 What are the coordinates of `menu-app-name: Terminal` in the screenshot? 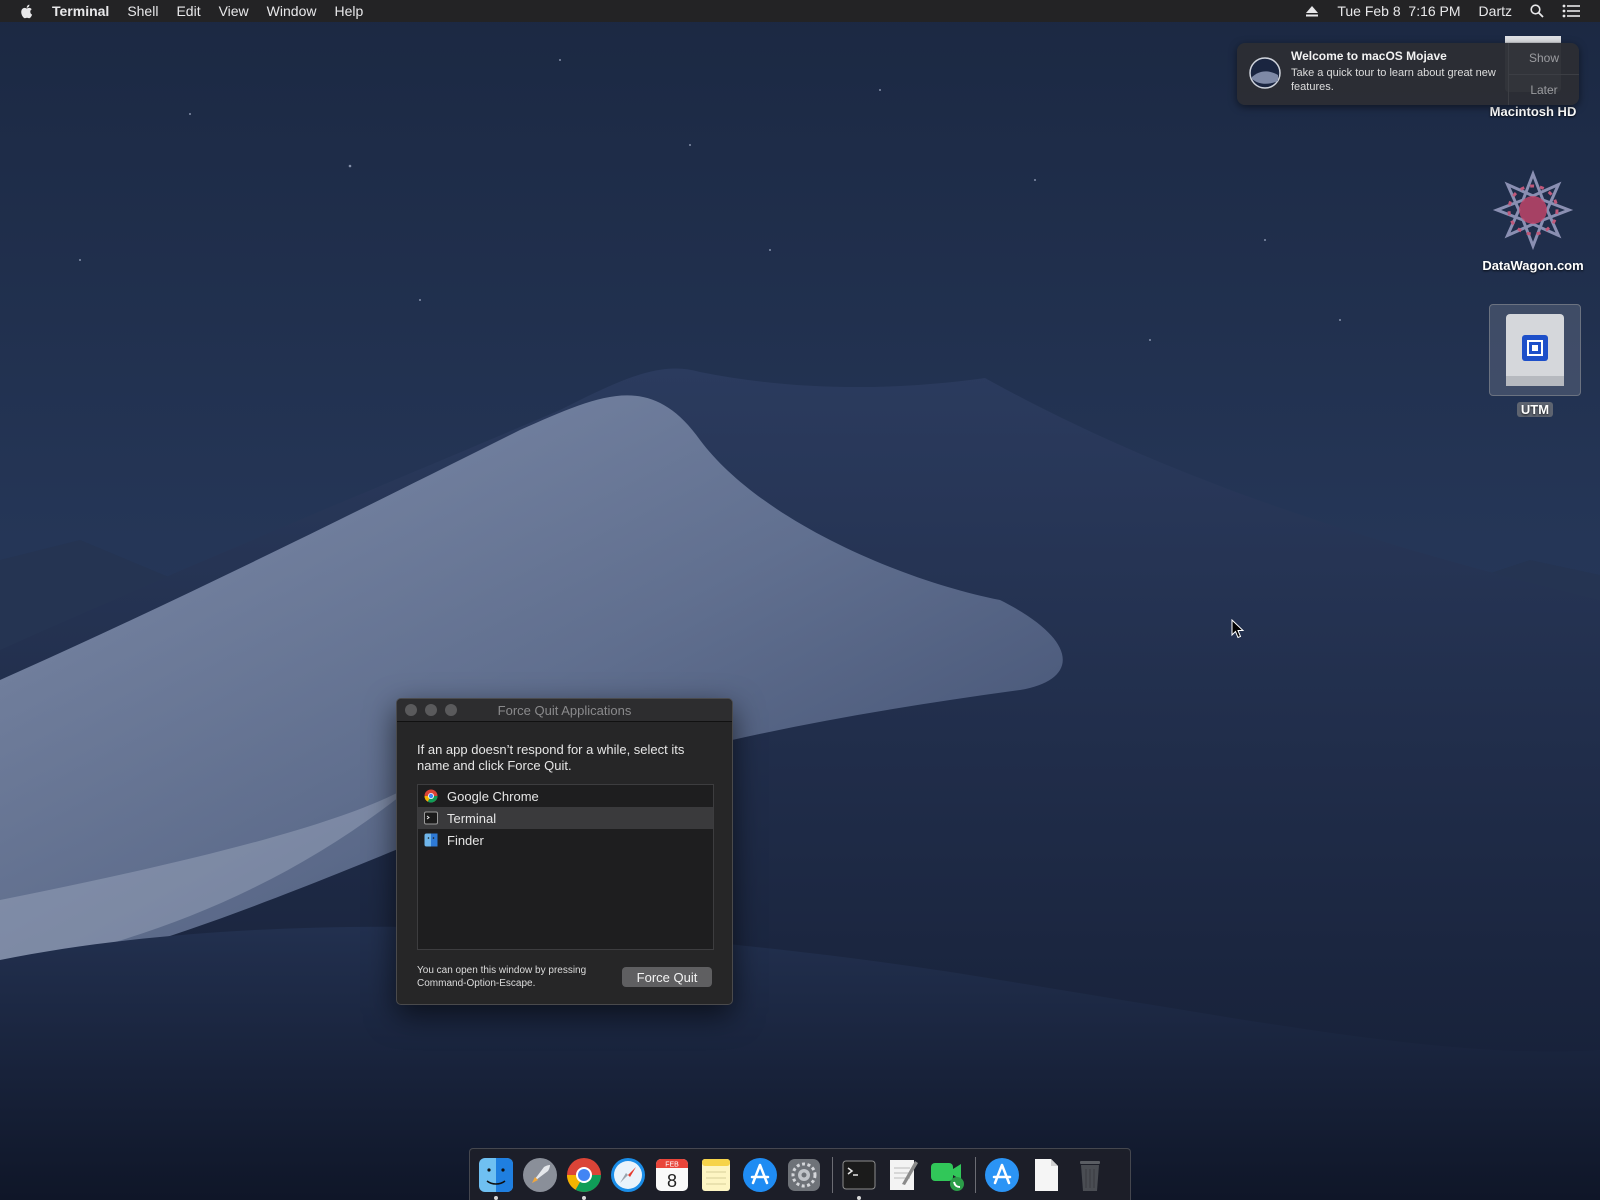 It's located at (80, 11).